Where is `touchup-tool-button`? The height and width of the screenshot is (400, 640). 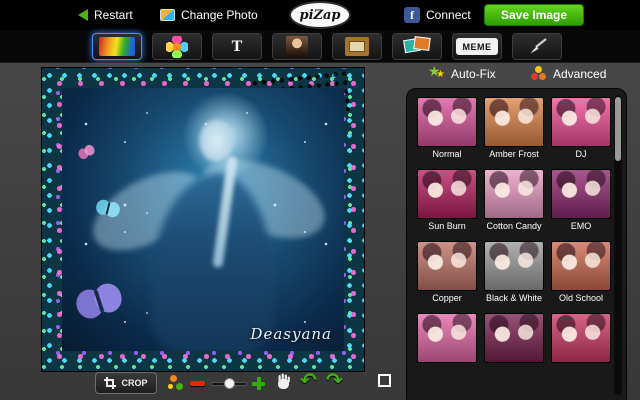
touchup-tool-button is located at coordinates (297, 46).